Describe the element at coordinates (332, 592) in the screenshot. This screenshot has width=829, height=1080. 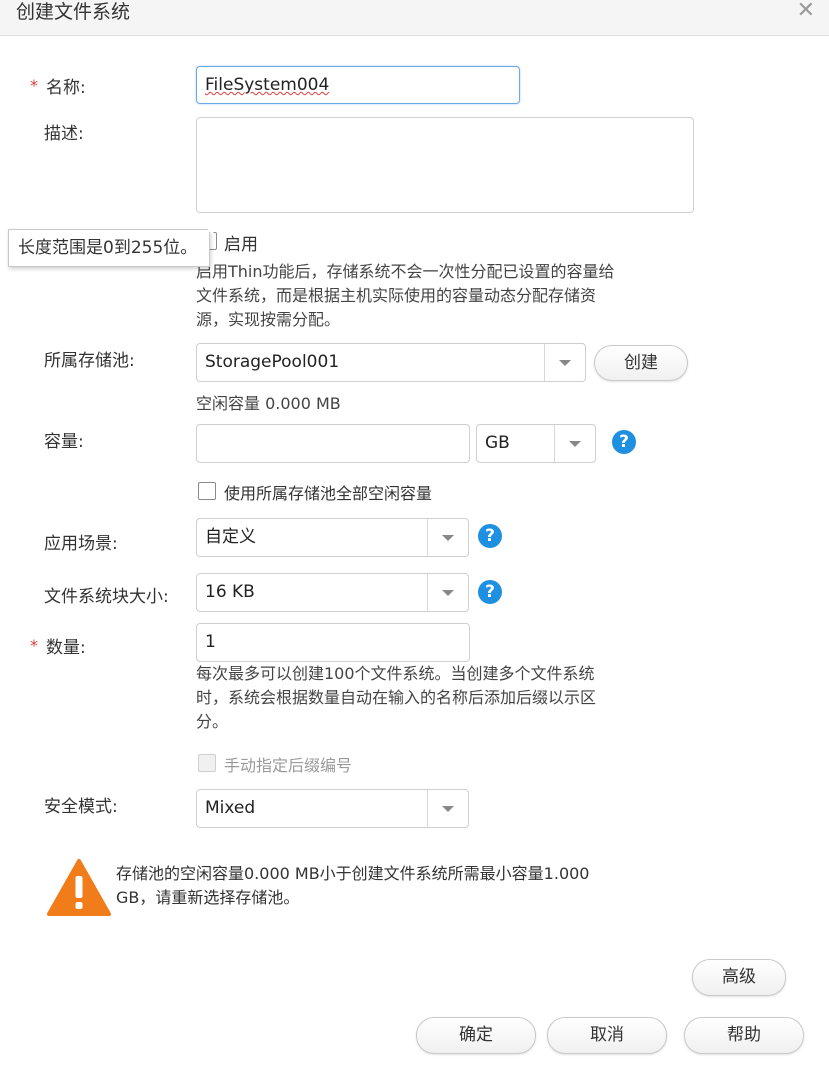
I see `block-size-select: 16 KB` at that location.